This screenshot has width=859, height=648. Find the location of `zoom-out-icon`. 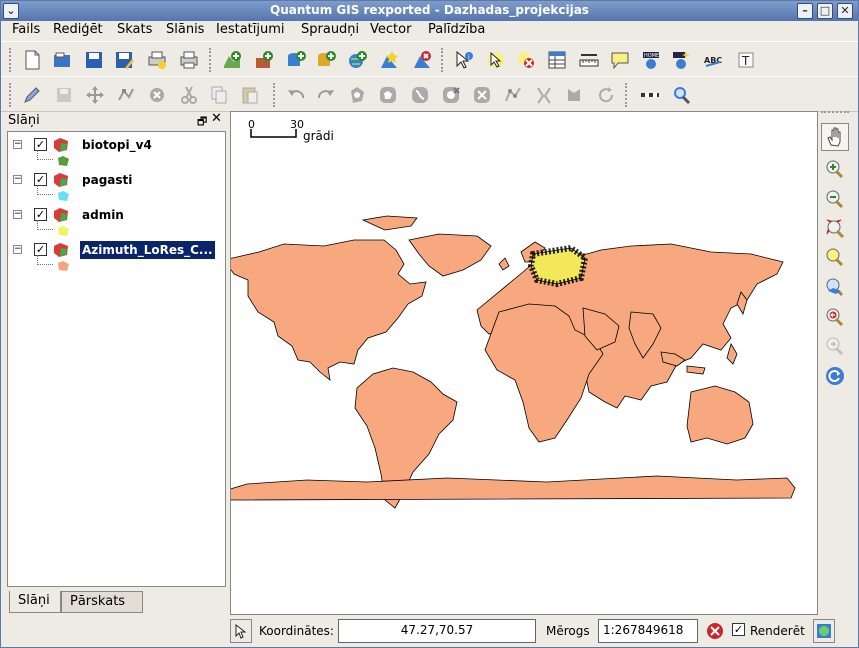

zoom-out-icon is located at coordinates (835, 199).